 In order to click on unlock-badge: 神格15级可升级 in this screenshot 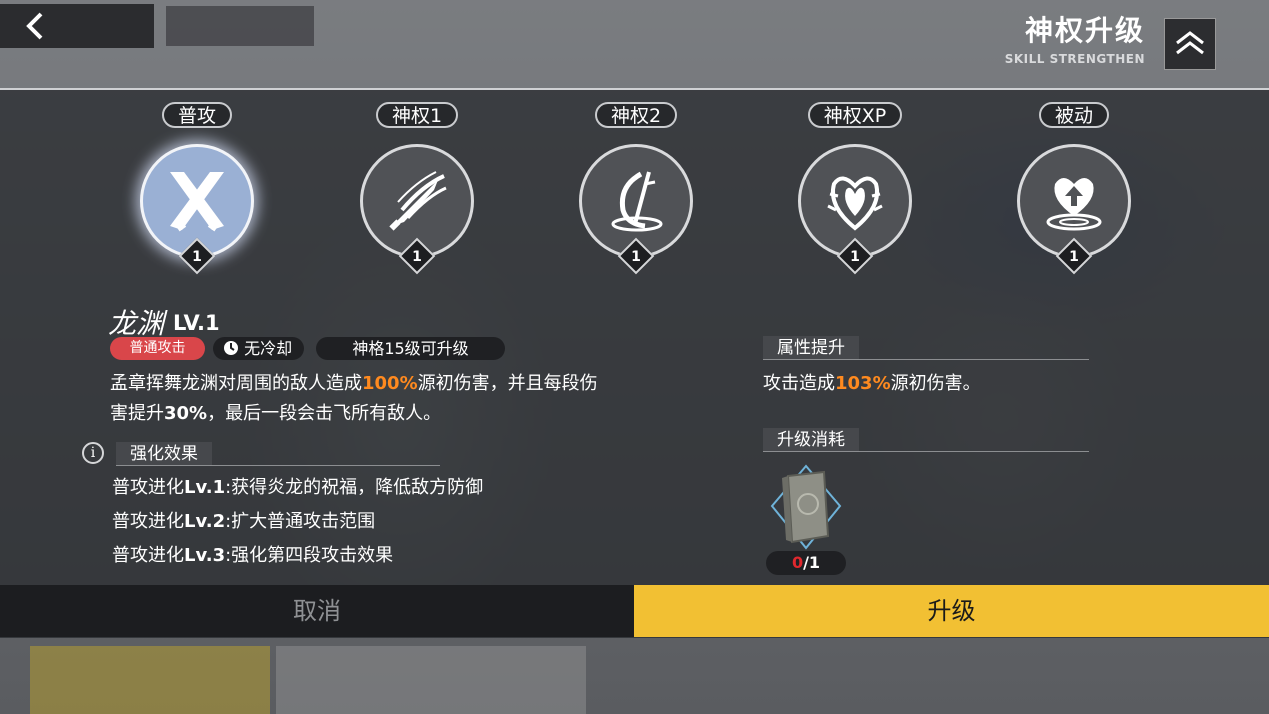, I will do `click(410, 348)`.